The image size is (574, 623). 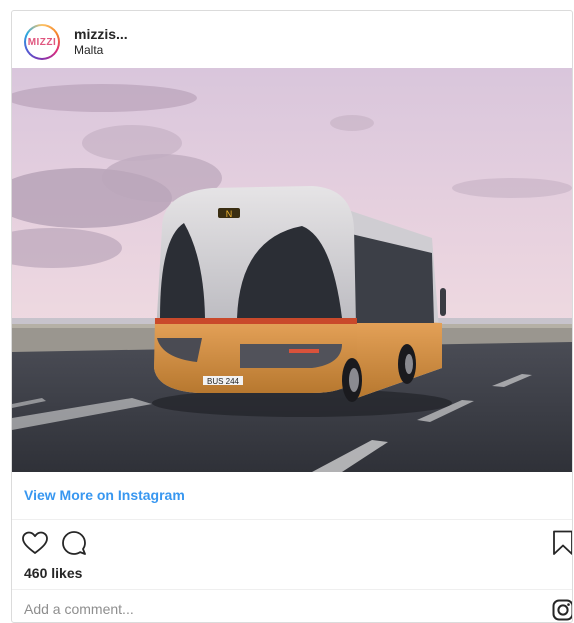 I want to click on comment-input, so click(x=264, y=609).